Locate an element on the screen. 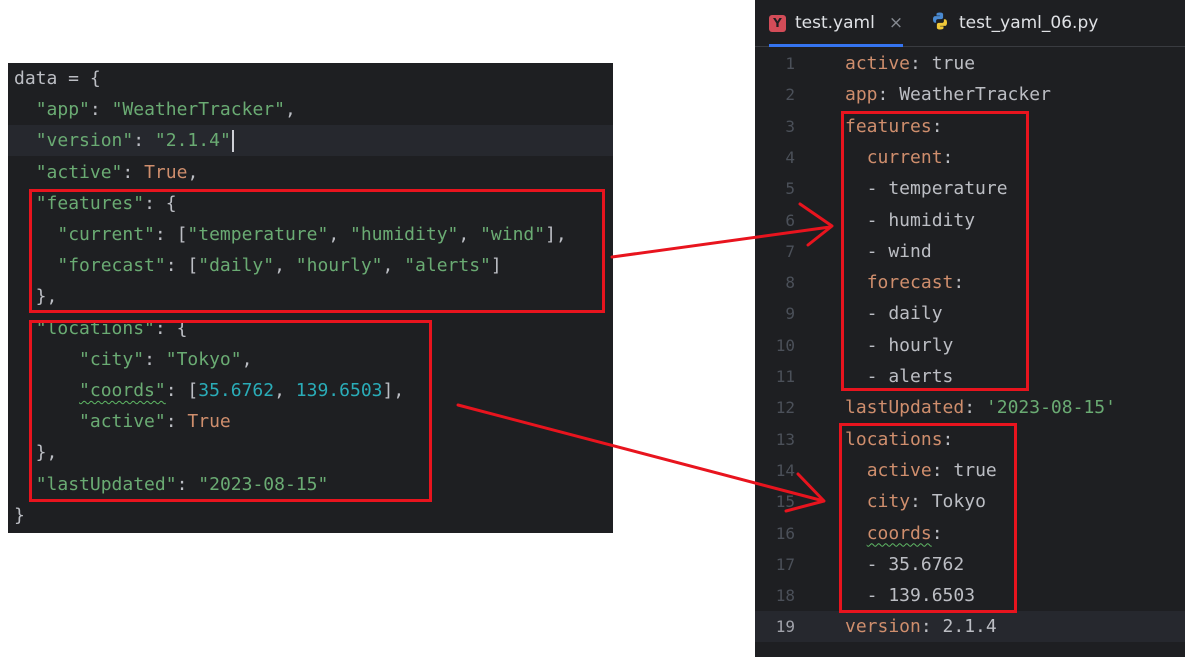  code-line-text: }, is located at coordinates (36, 296).